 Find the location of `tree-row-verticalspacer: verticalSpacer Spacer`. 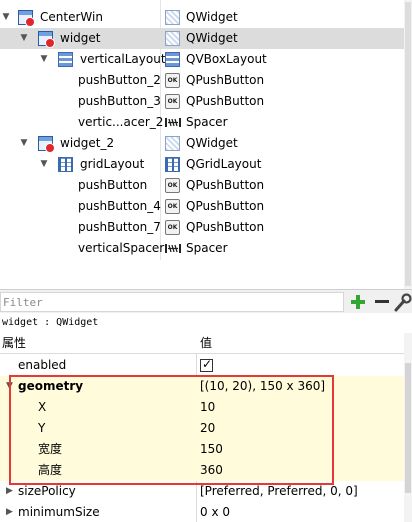

tree-row-verticalspacer: verticalSpacer Spacer is located at coordinates (202, 248).